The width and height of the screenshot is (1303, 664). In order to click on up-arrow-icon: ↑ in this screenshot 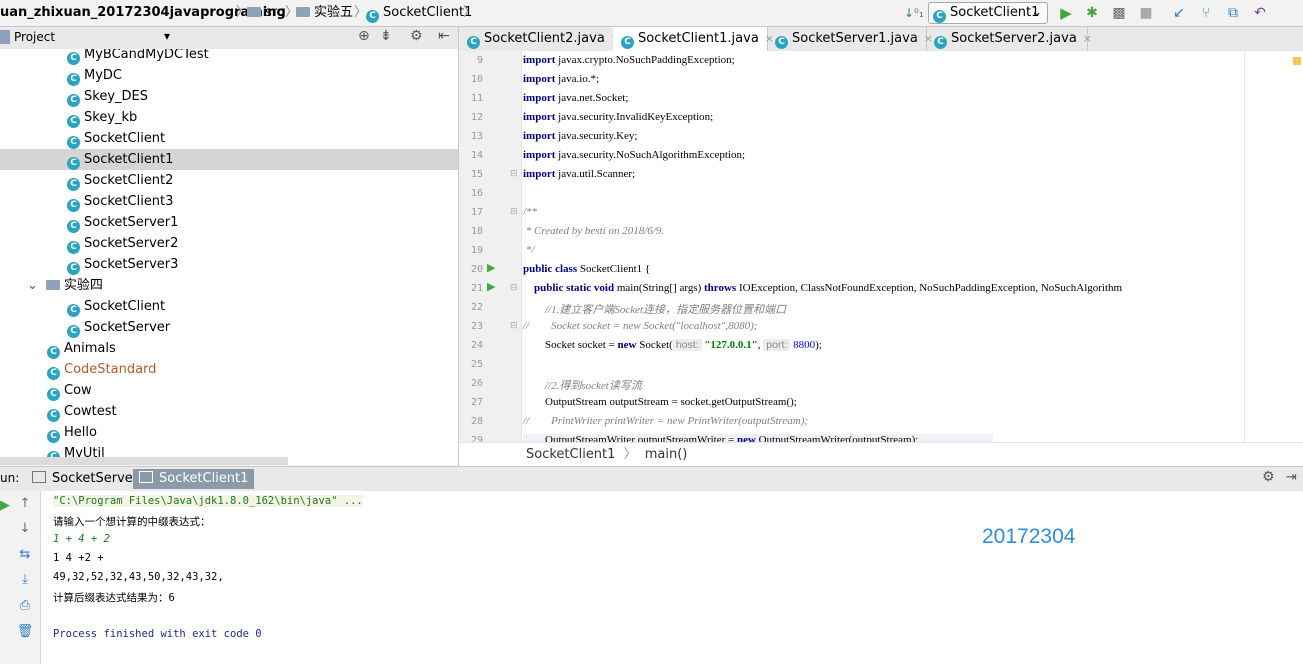, I will do `click(25, 504)`.